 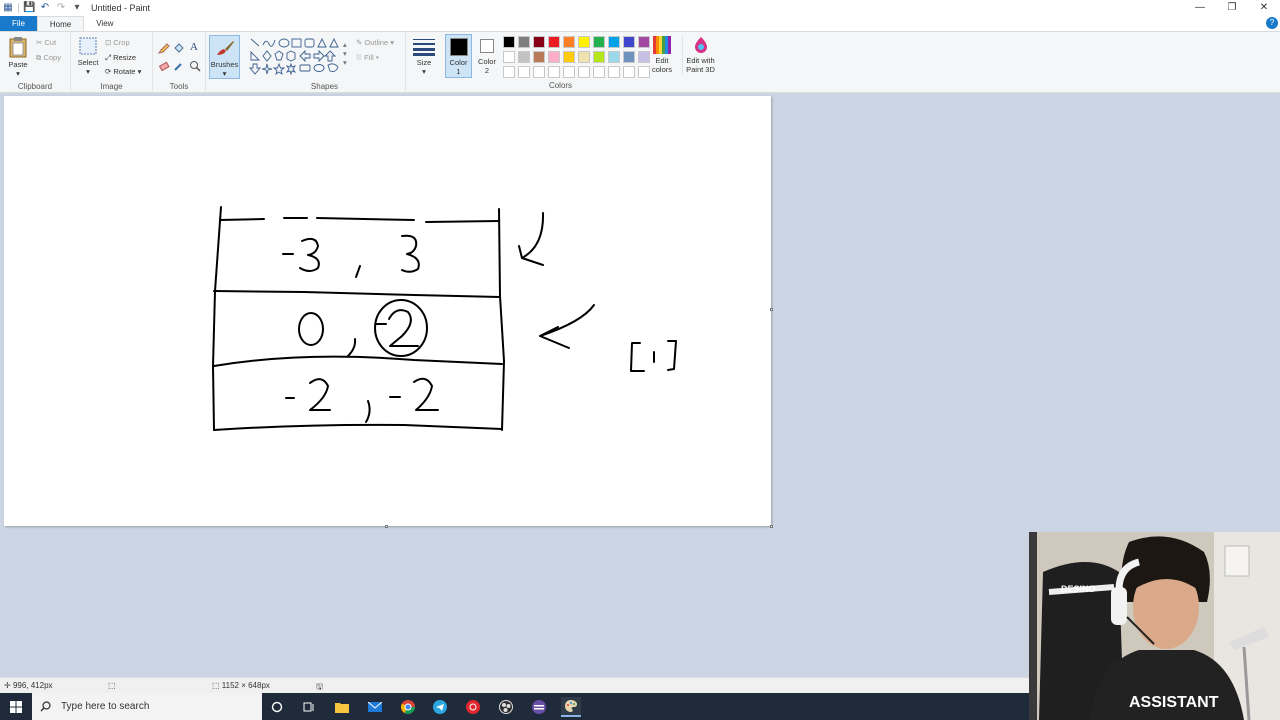 I want to click on clipboard-group: Paste ▾ ✂ Cut ⧉ Copy Clipboard, so click(x=35, y=62).